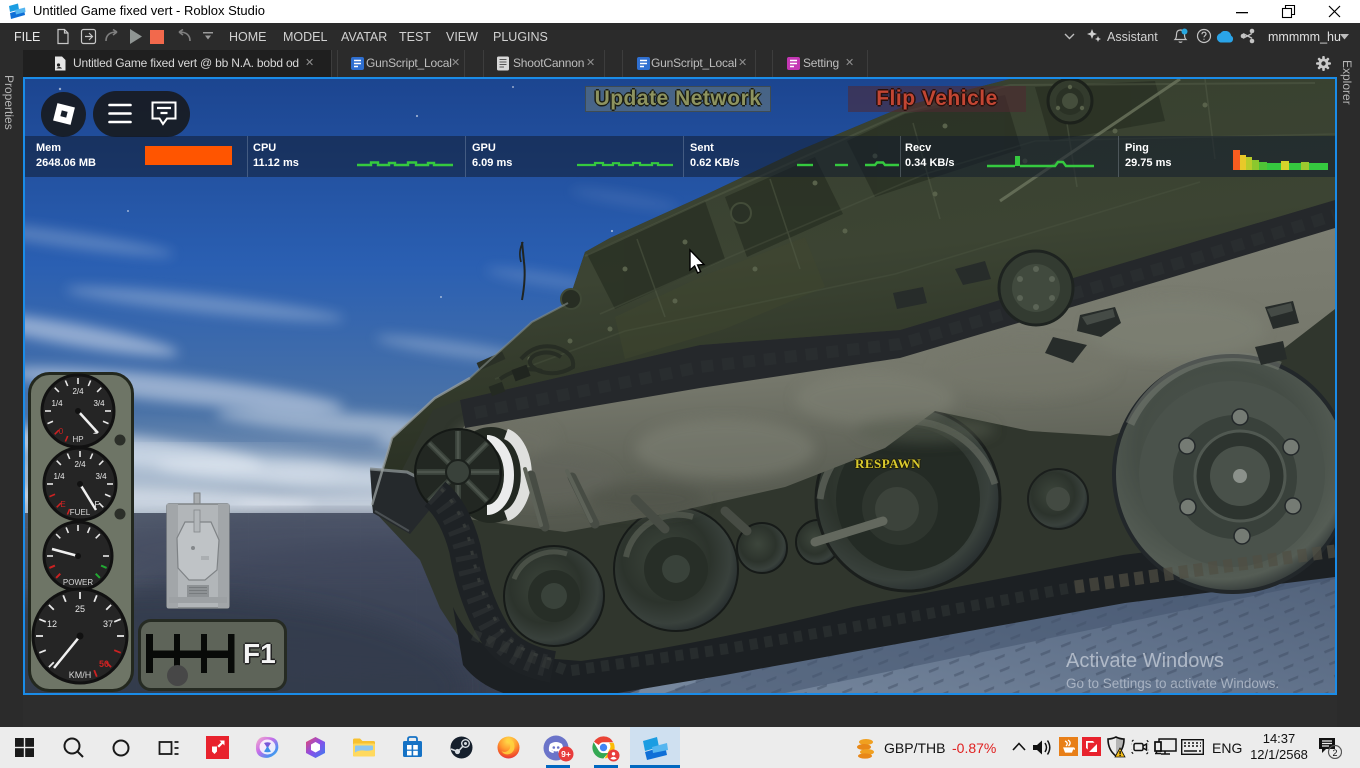 This screenshot has width=1360, height=768. What do you see at coordinates (78, 582) in the screenshot?
I see `svg-text: POWER` at bounding box center [78, 582].